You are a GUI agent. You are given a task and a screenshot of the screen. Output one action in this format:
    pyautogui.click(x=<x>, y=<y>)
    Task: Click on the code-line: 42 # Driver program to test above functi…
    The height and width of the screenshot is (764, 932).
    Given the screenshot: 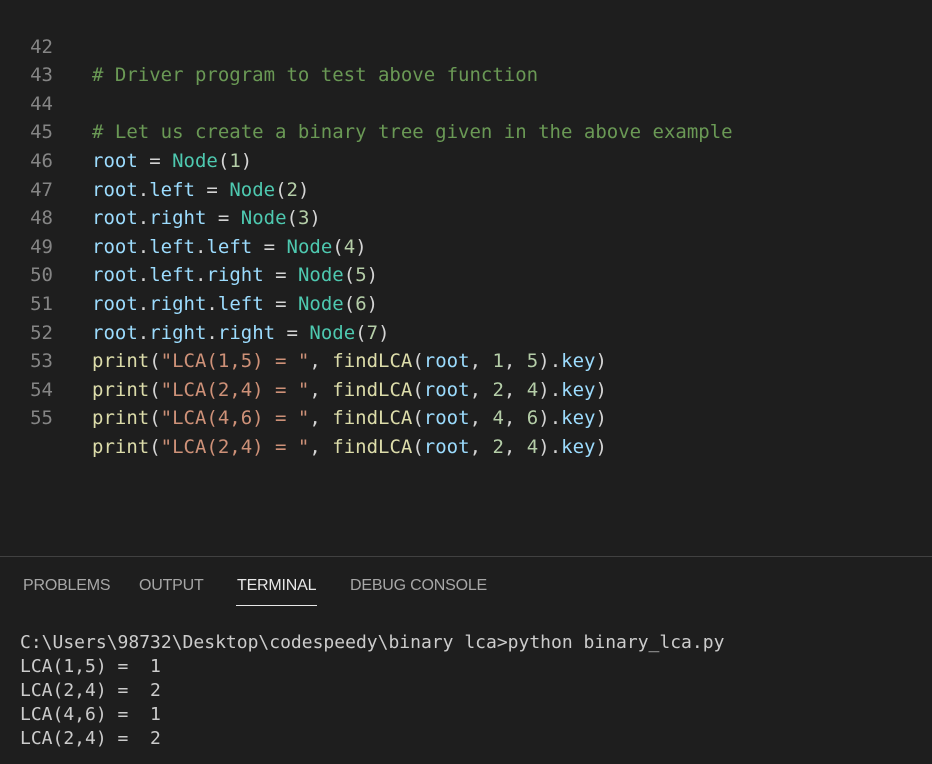 What is the action you would take?
    pyautogui.click(x=466, y=45)
    